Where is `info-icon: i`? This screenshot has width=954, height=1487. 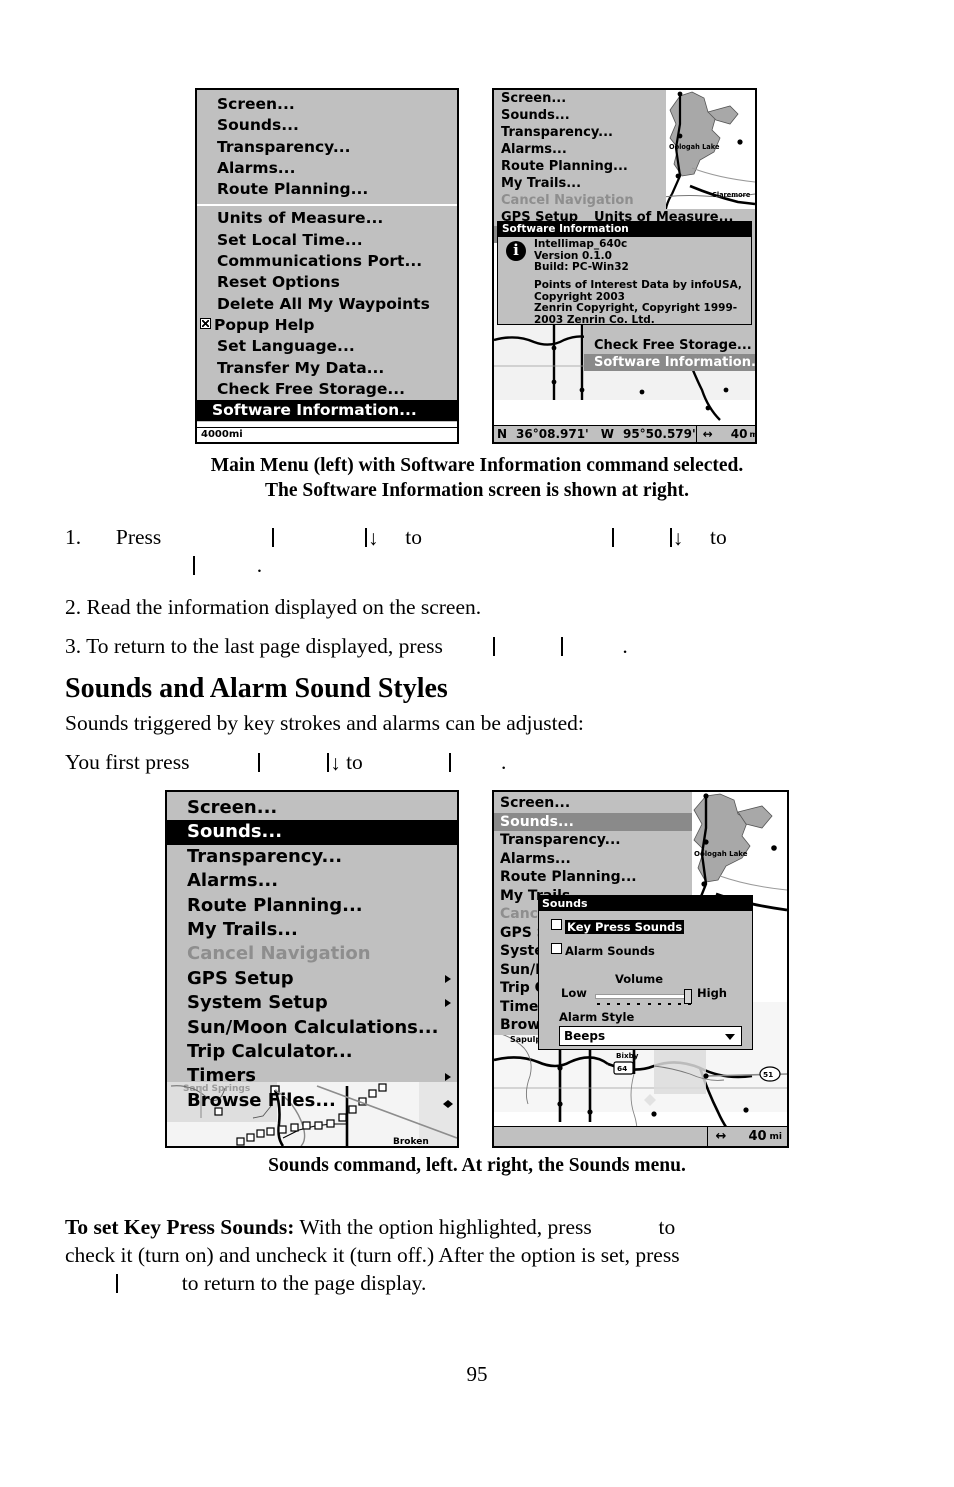
info-icon: i is located at coordinates (516, 251).